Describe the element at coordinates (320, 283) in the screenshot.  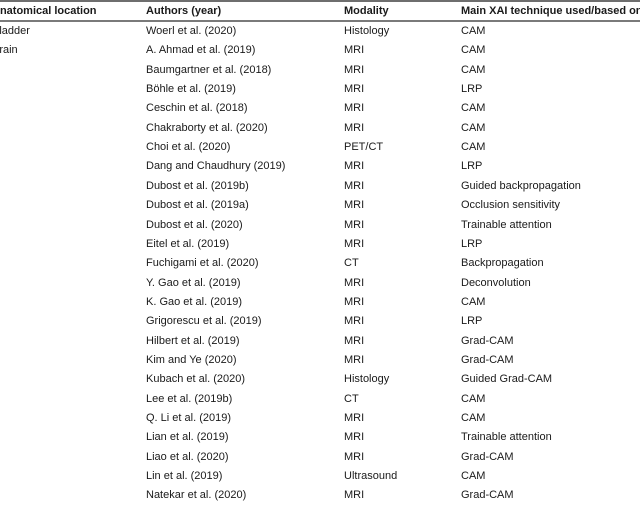
I see `table-row: Y. Gao et al. (2019) MRI Deconvolution` at that location.